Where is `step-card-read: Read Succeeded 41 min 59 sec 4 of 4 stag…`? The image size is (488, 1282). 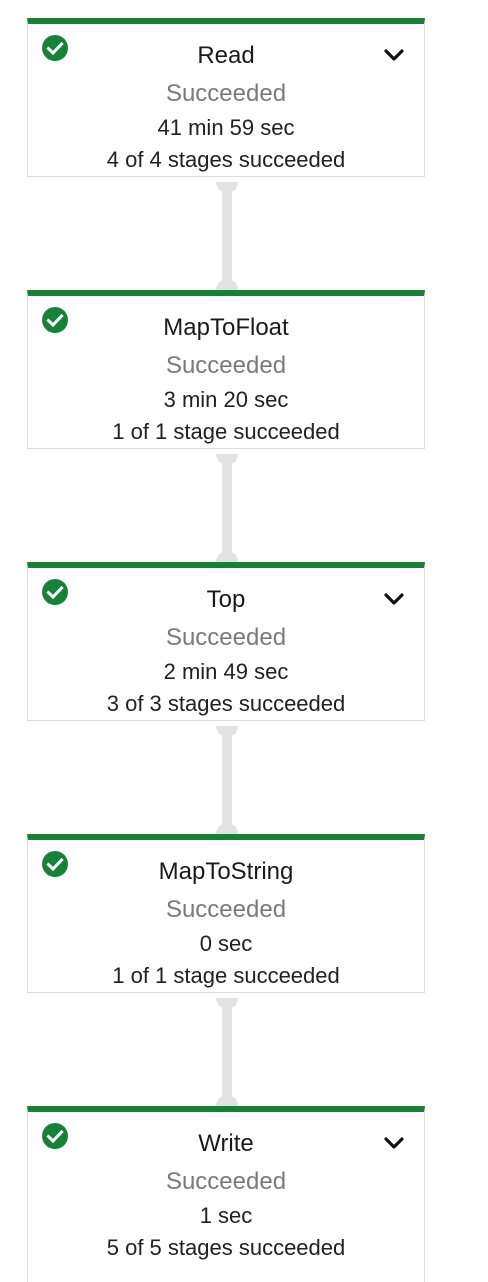 step-card-read: Read Succeeded 41 min 59 sec 4 of 4 stag… is located at coordinates (226, 97).